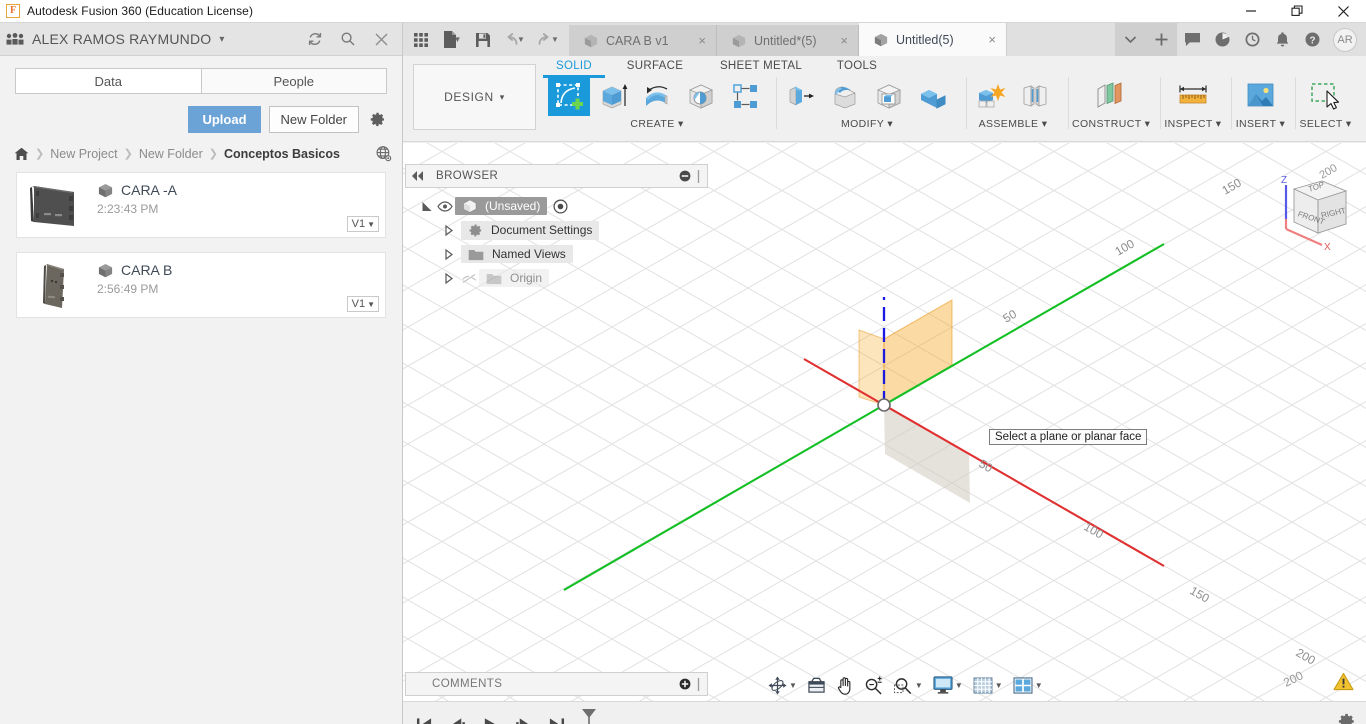  Describe the element at coordinates (1312, 39) in the screenshot. I see `help-button: ?` at that location.